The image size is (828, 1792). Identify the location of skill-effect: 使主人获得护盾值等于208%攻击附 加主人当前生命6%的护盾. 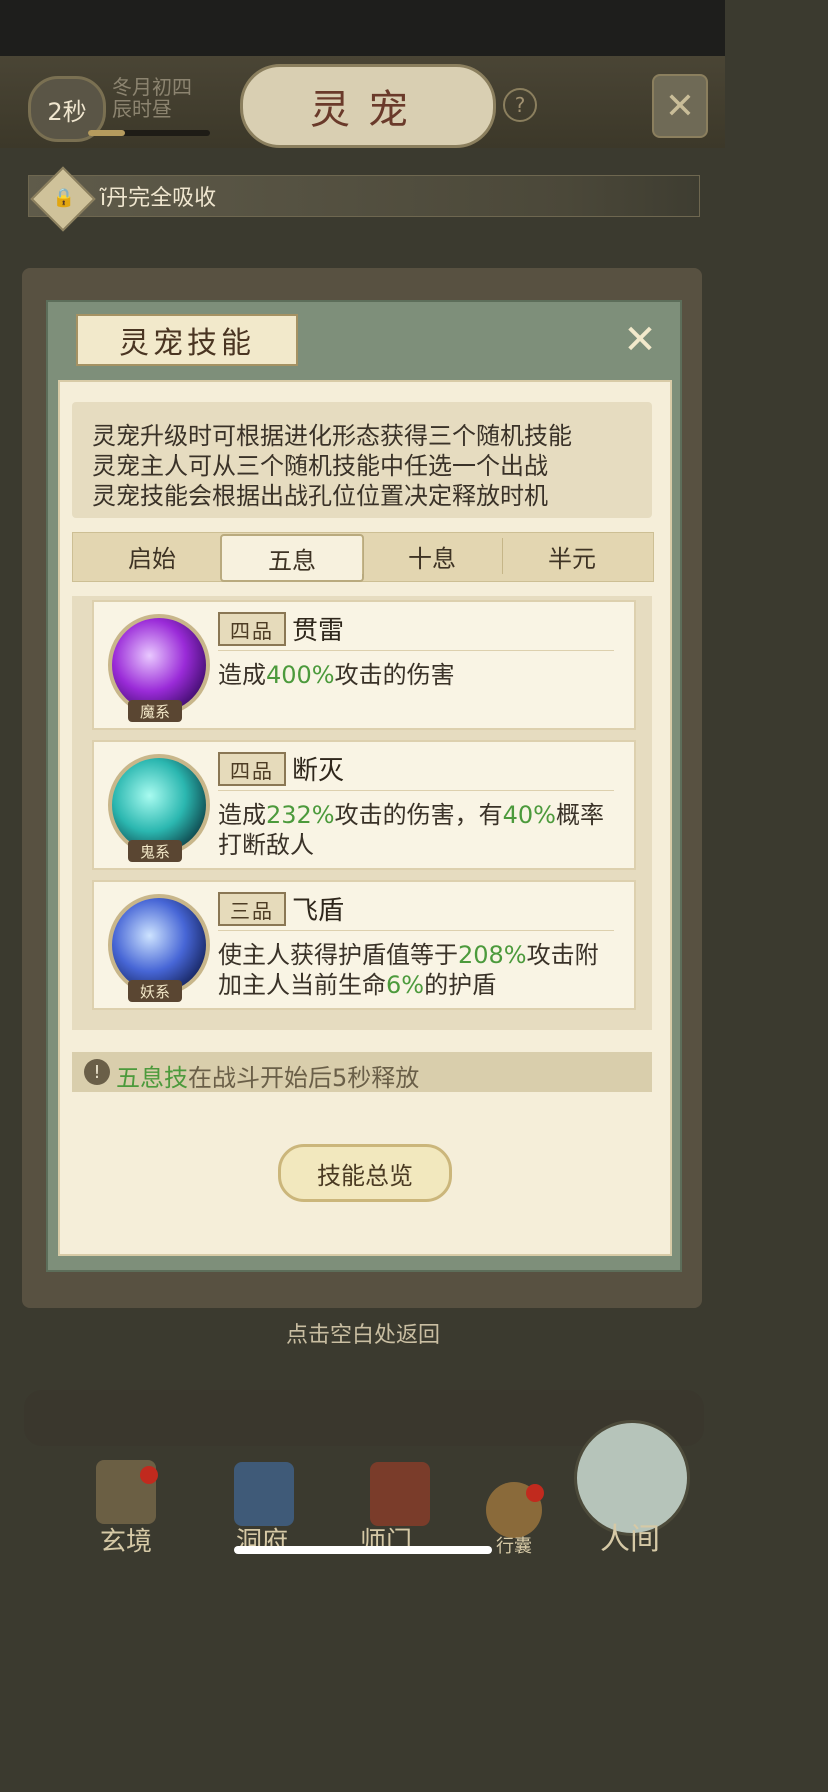
(408, 970).